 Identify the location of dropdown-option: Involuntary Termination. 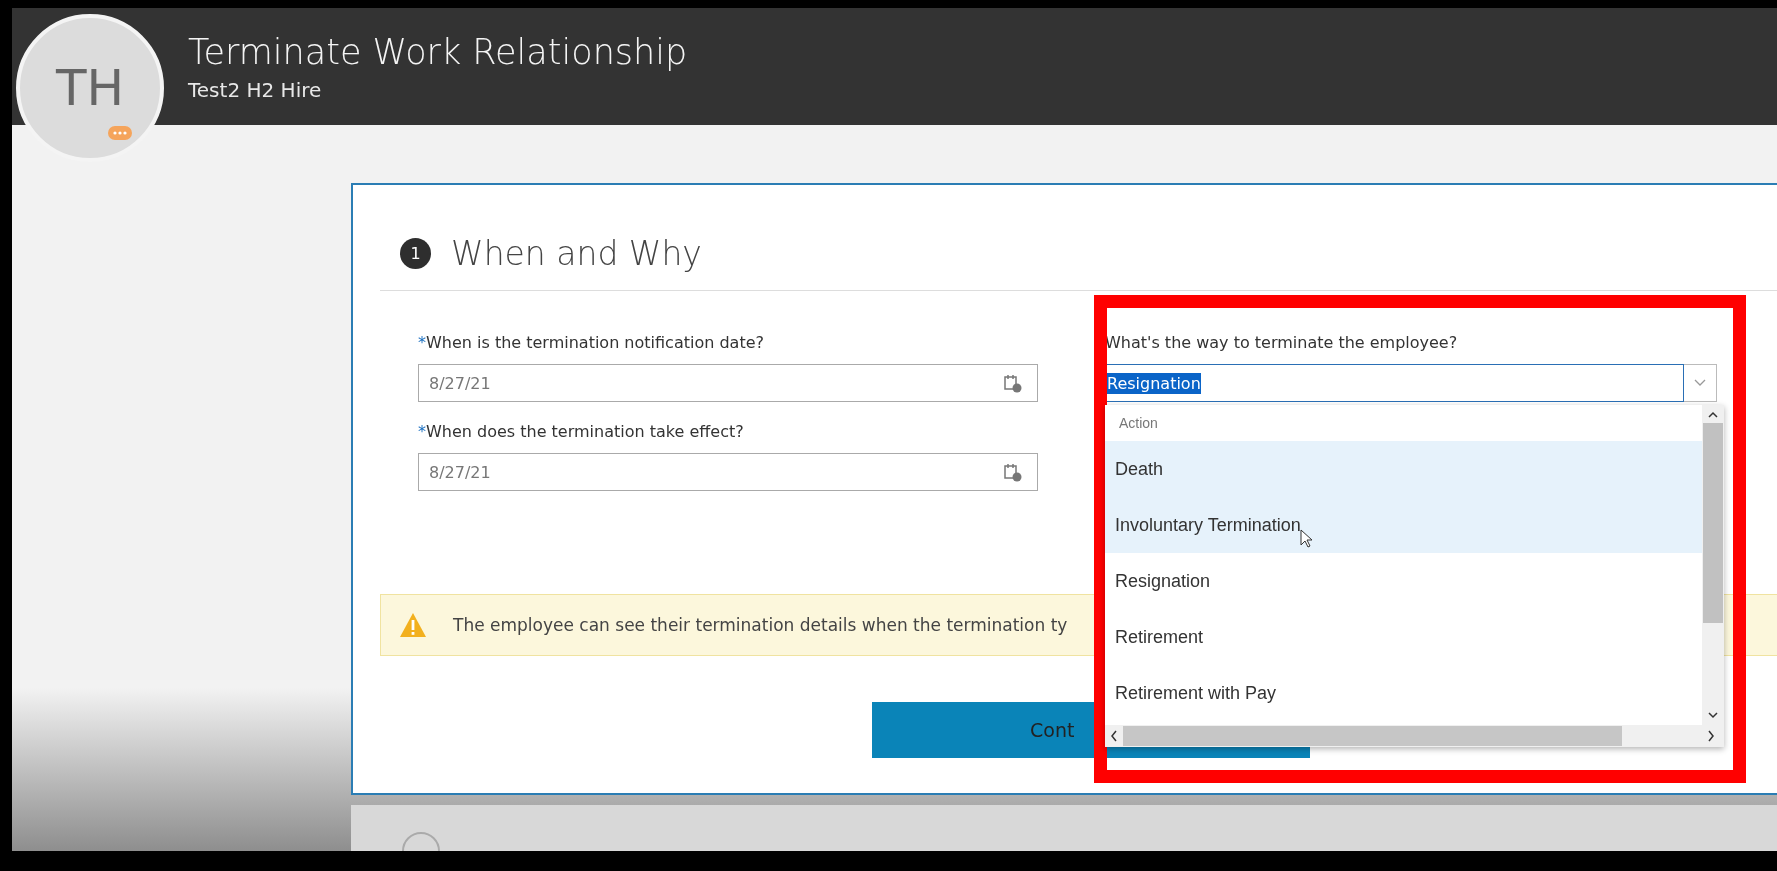
(1403, 525).